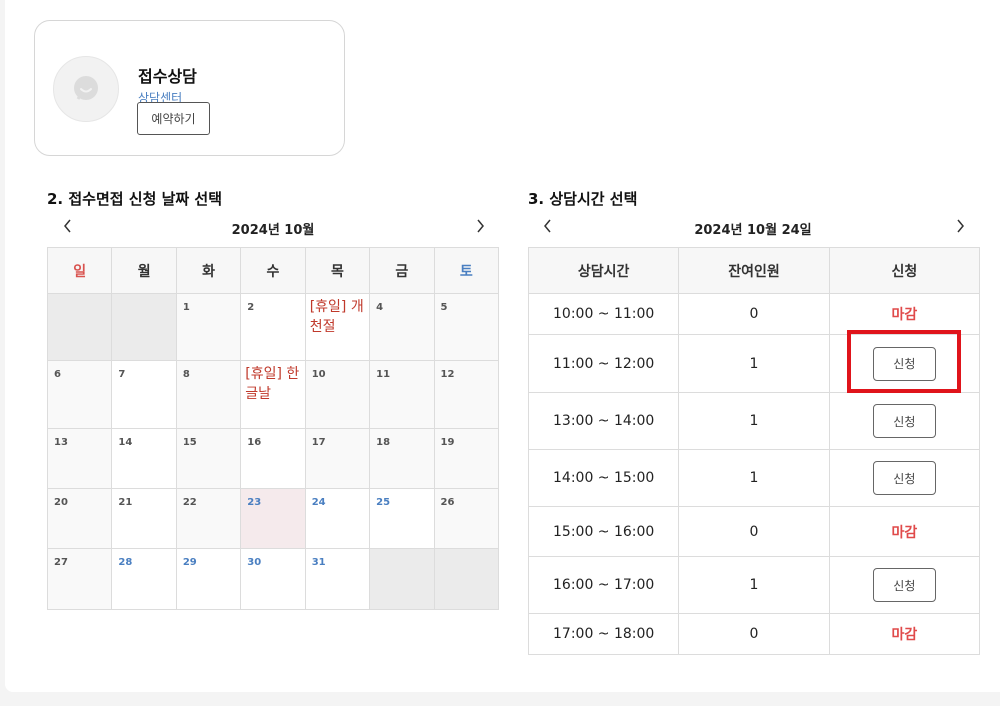  Describe the element at coordinates (402, 327) in the screenshot. I see `calendar-day-cell: 4` at that location.